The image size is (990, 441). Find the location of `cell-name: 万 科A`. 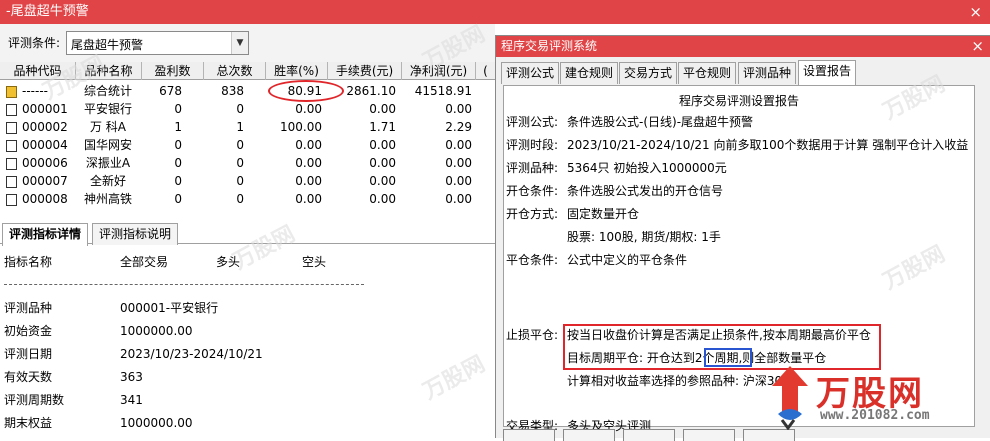

cell-name: 万 科A is located at coordinates (108, 127).